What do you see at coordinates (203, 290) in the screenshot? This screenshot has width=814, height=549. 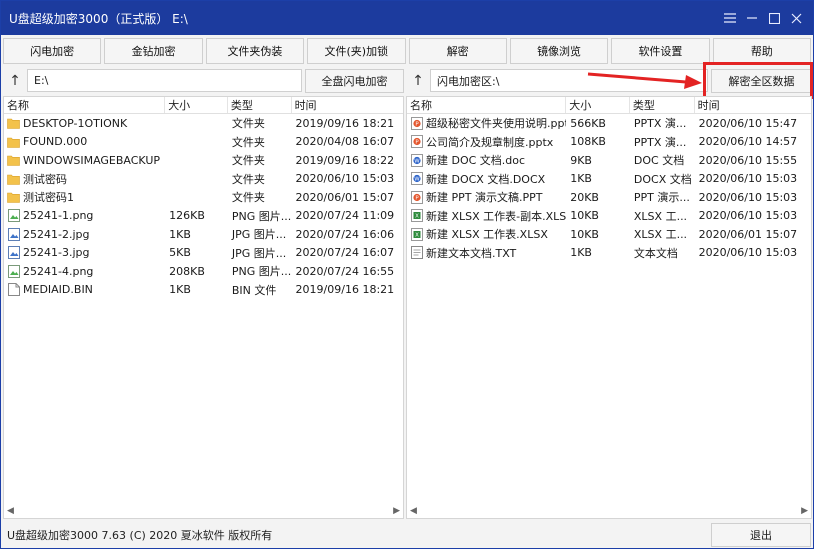 I see `file-row: MEDIAID.BIN 1KB BIN 文件 2019/09/16 18:21` at bounding box center [203, 290].